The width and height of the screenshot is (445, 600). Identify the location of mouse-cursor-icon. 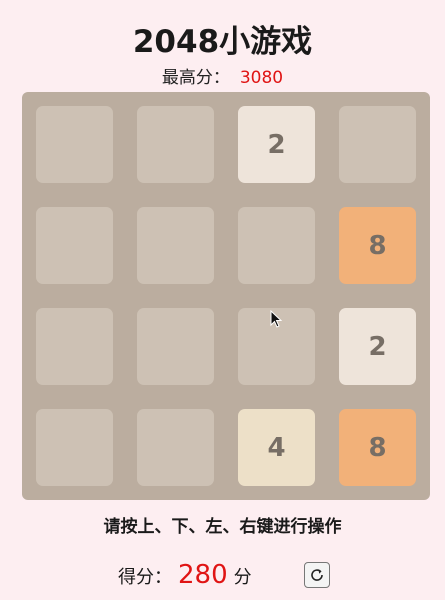
(276, 319).